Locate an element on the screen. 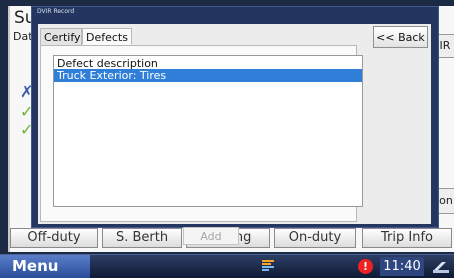  back-button: << Back is located at coordinates (400, 37).